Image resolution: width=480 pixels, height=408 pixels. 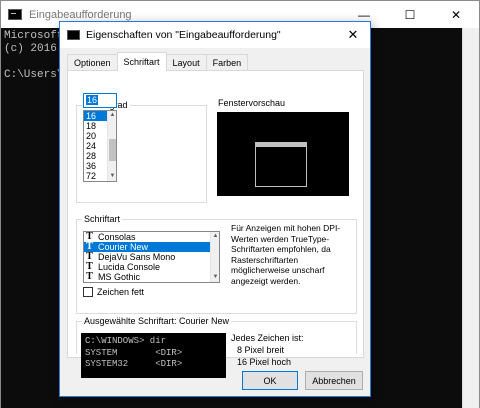 I want to click on ok-button: OK, so click(x=270, y=380).